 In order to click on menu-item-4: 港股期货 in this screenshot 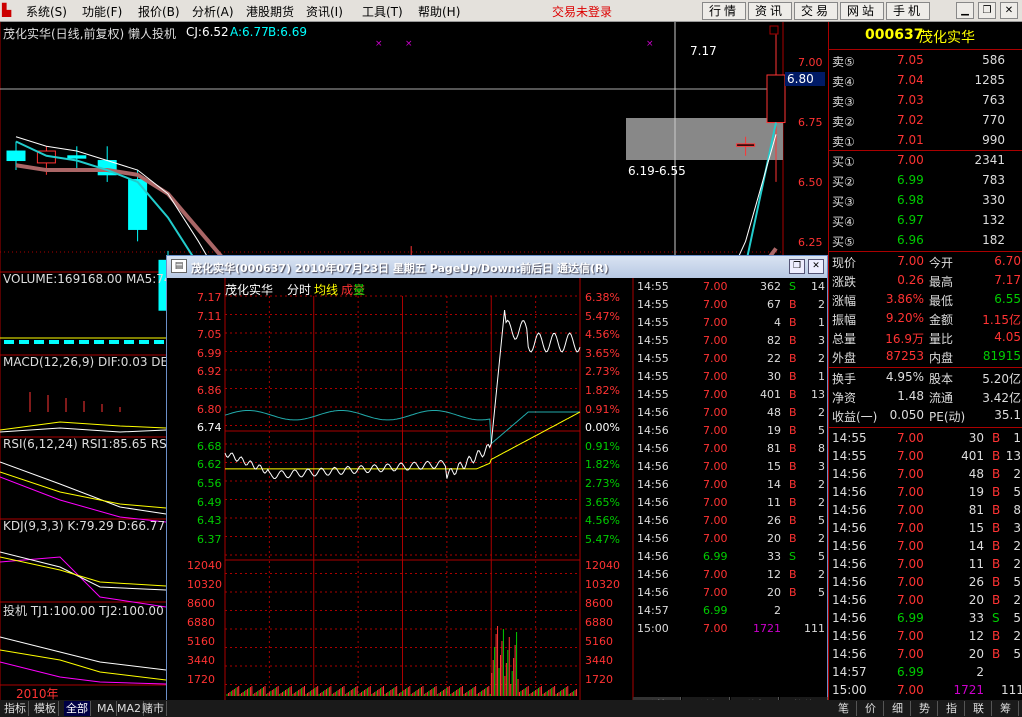, I will do `click(270, 11)`.